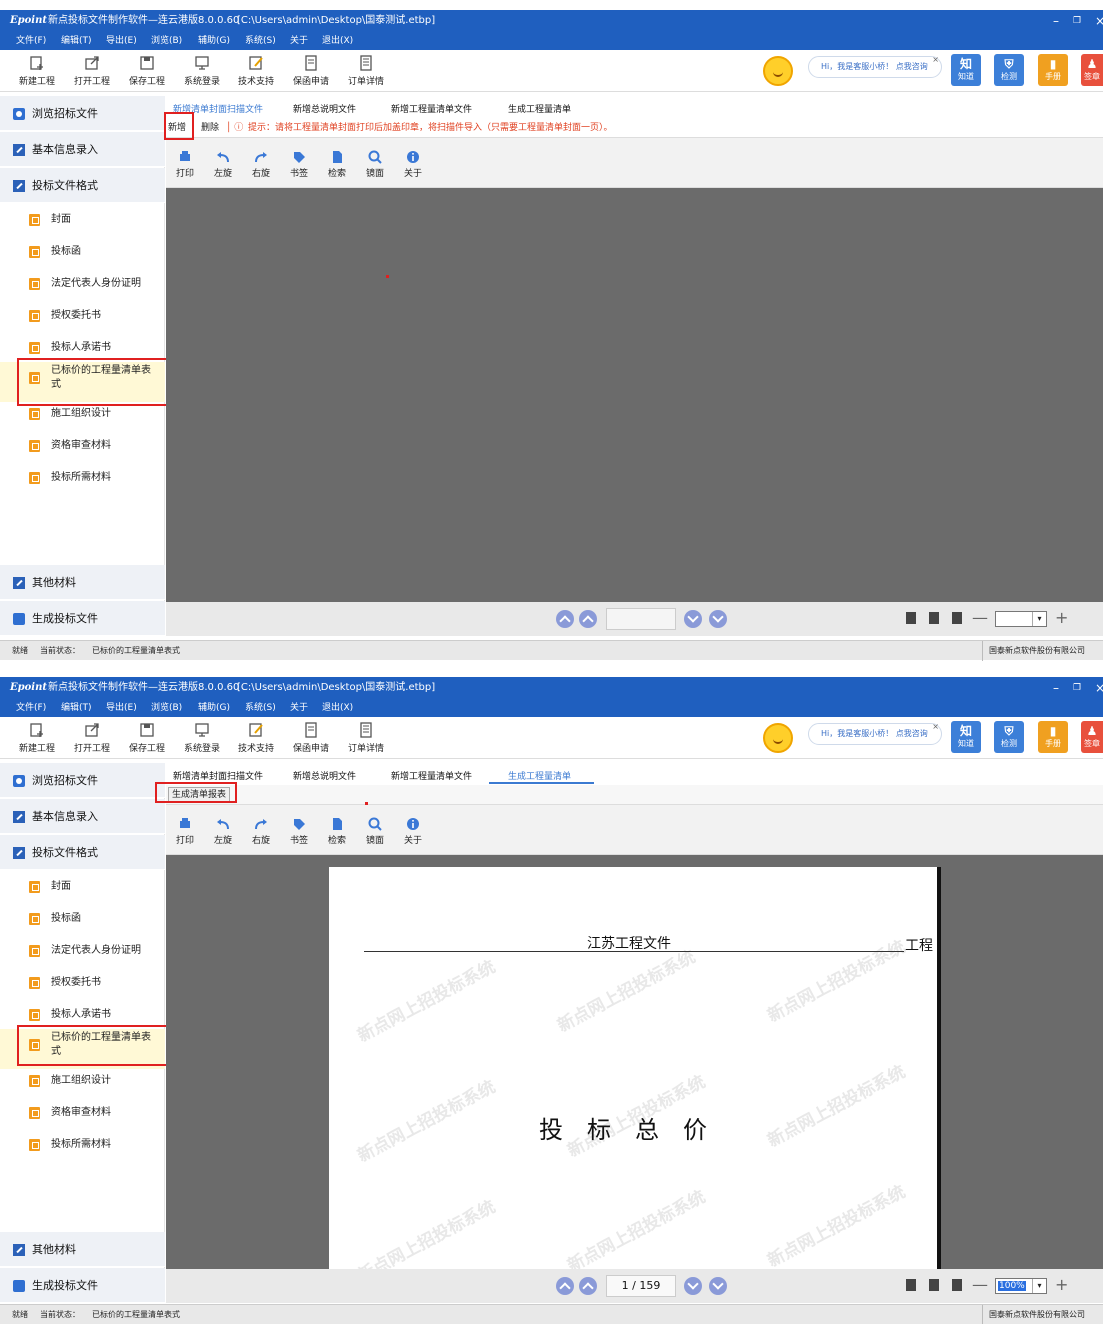 Image resolution: width=1103 pixels, height=1324 pixels. Describe the element at coordinates (1061, 617) in the screenshot. I see `zoom-in-icon: +` at that location.